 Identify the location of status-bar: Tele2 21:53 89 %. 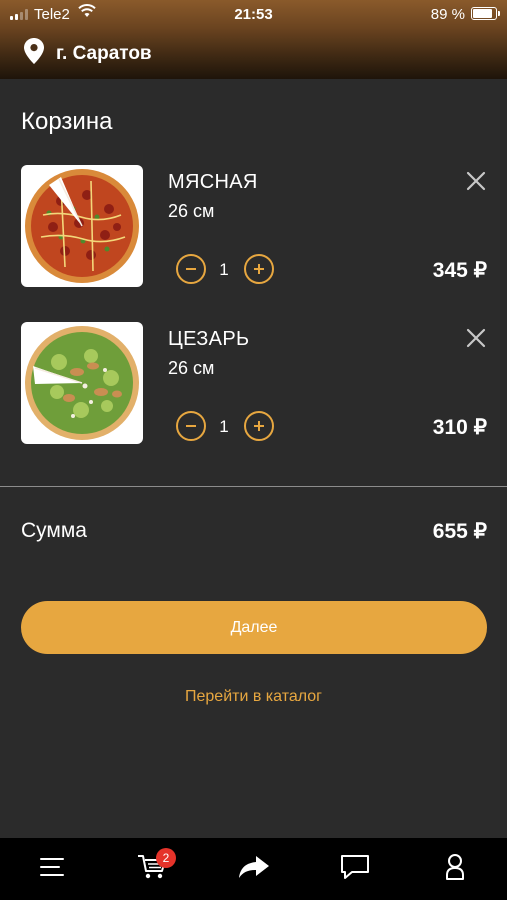
(253, 14).